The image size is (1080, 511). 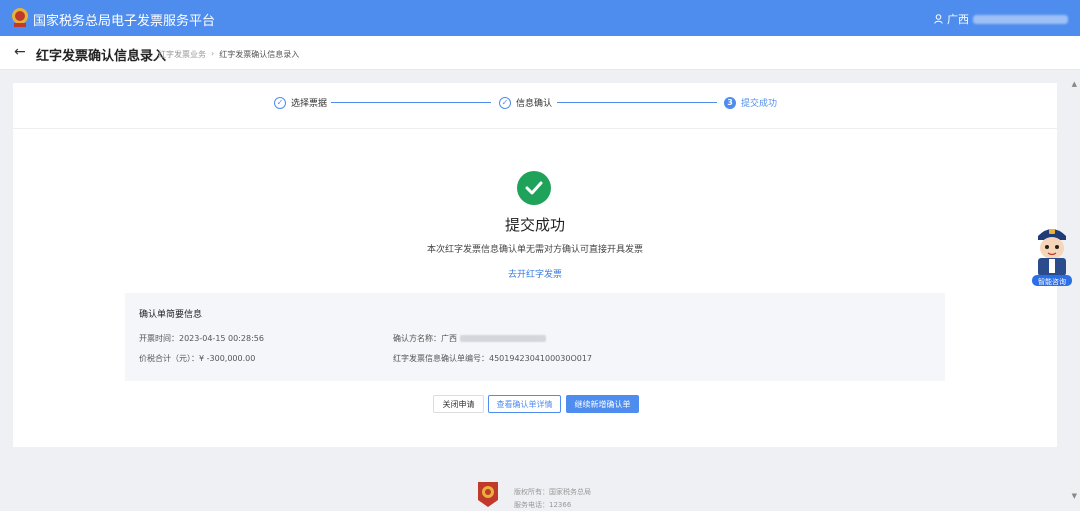 I want to click on user-name-redacted, so click(x=1020, y=19).